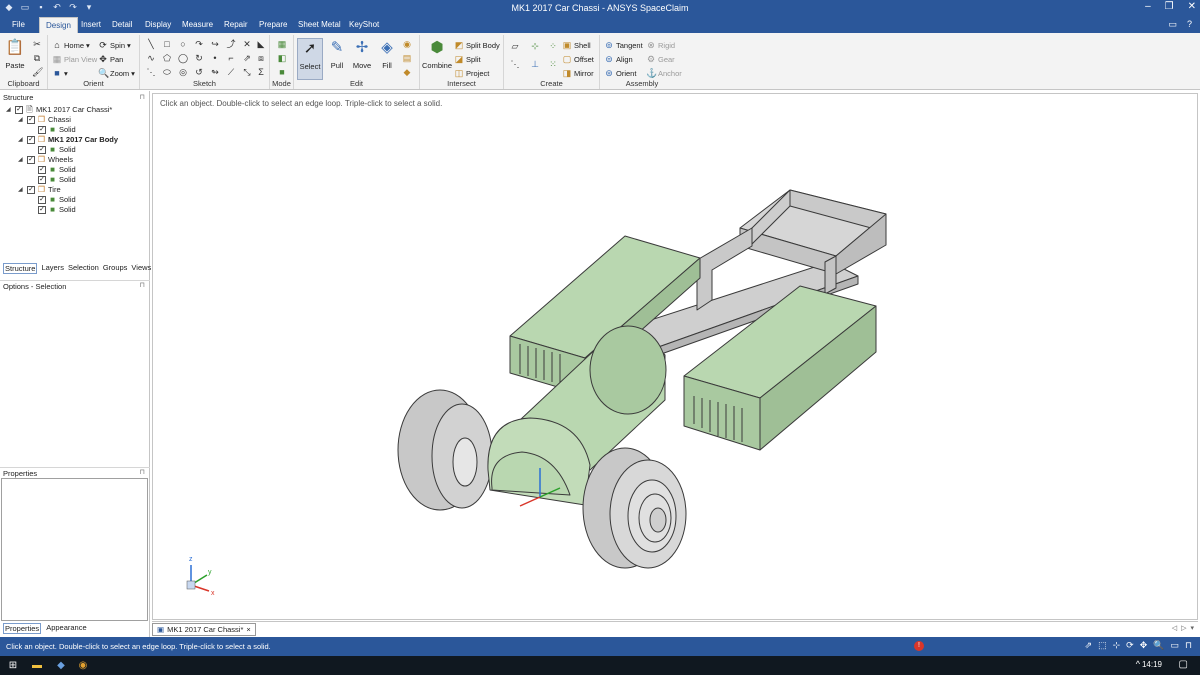  I want to click on pan-button: ✥ Pan, so click(110, 59).